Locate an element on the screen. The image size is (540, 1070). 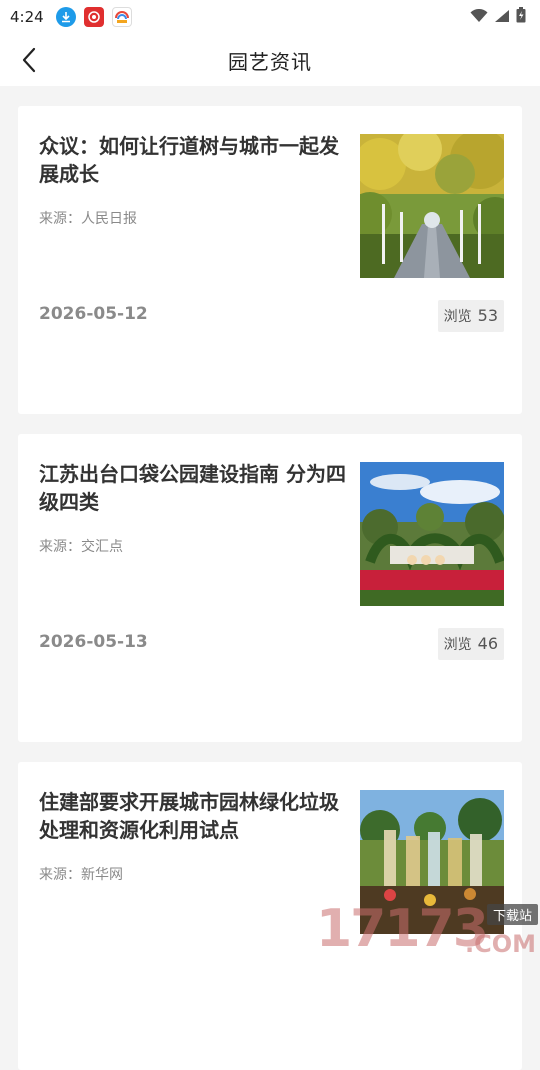
news-source: 来源：交汇点 is located at coordinates (81, 547).